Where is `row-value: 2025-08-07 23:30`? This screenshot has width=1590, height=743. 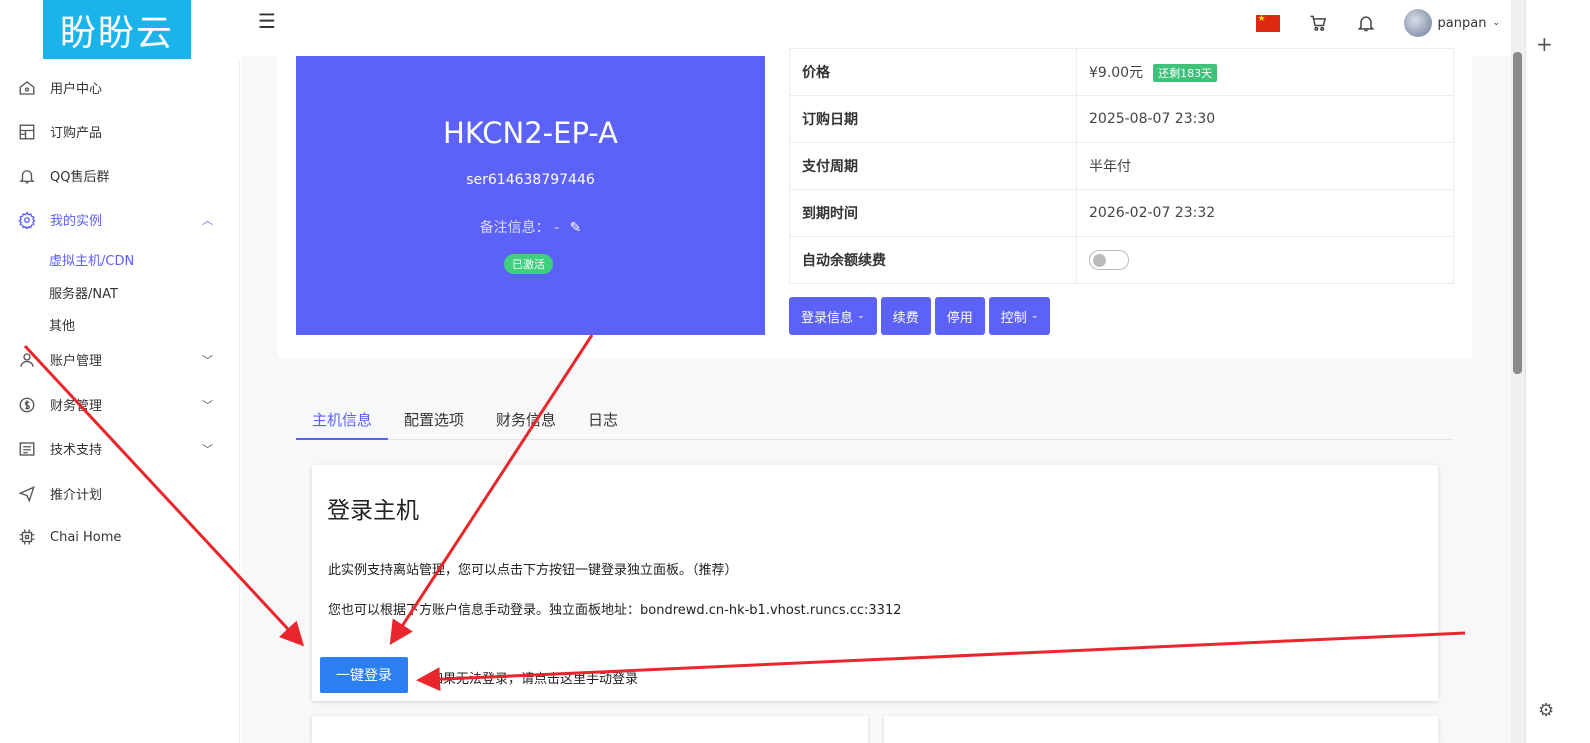
row-value: 2025-08-07 23:30 is located at coordinates (1265, 119).